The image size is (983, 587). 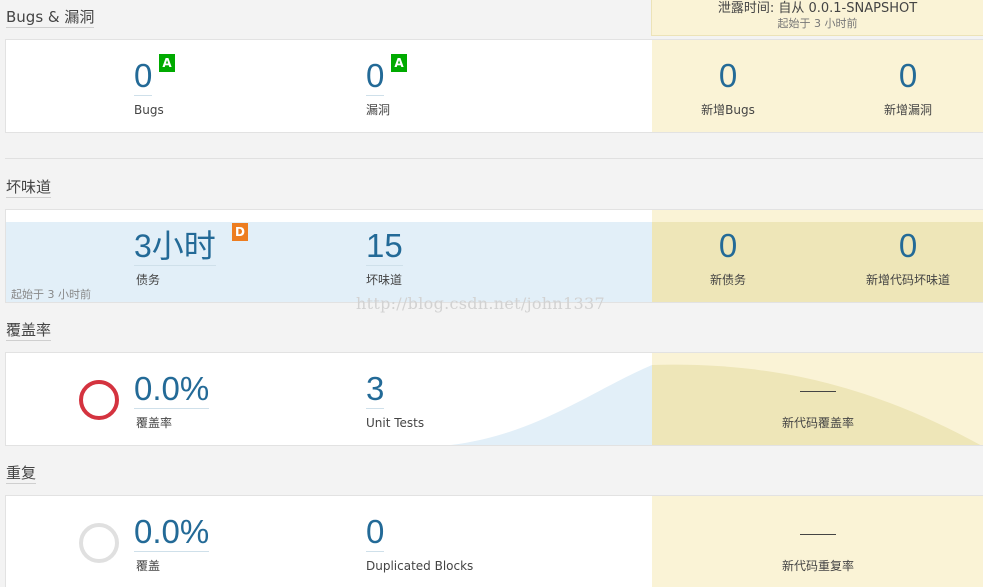 What do you see at coordinates (21, 474) in the screenshot?
I see `duplications-section-title: 重复` at bounding box center [21, 474].